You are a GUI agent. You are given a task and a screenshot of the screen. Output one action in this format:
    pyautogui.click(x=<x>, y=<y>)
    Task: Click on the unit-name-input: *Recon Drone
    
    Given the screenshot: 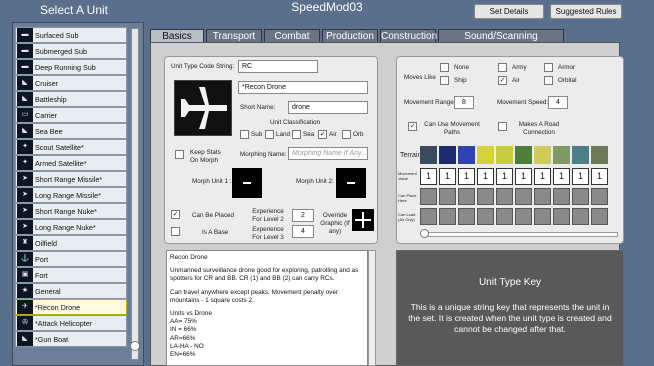 What is the action you would take?
    pyautogui.click(x=303, y=87)
    